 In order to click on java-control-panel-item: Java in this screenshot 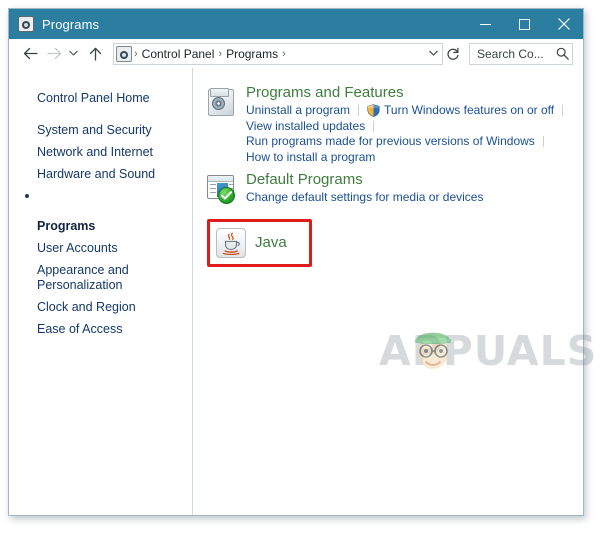, I will do `click(259, 242)`.